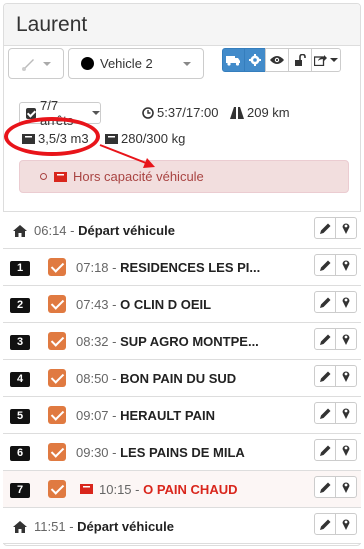  I want to click on stop-number: 6, so click(20, 453).